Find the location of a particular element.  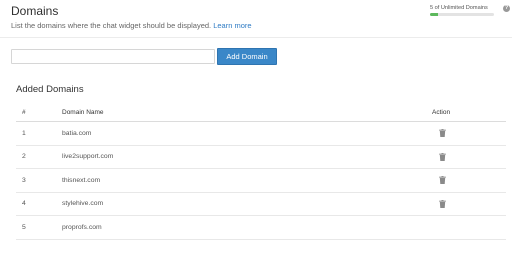

add-domain-button: Add Domain is located at coordinates (247, 56).